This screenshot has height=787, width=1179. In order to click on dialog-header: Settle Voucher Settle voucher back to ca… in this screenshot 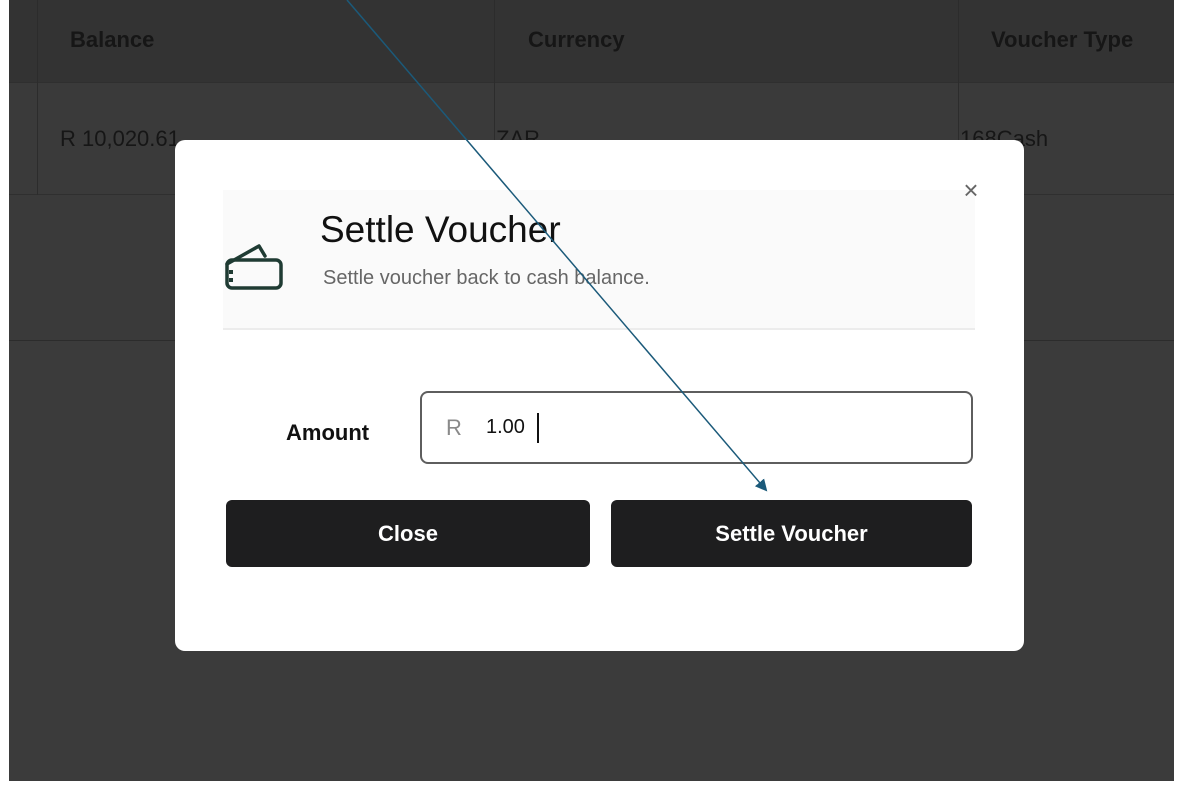, I will do `click(599, 260)`.